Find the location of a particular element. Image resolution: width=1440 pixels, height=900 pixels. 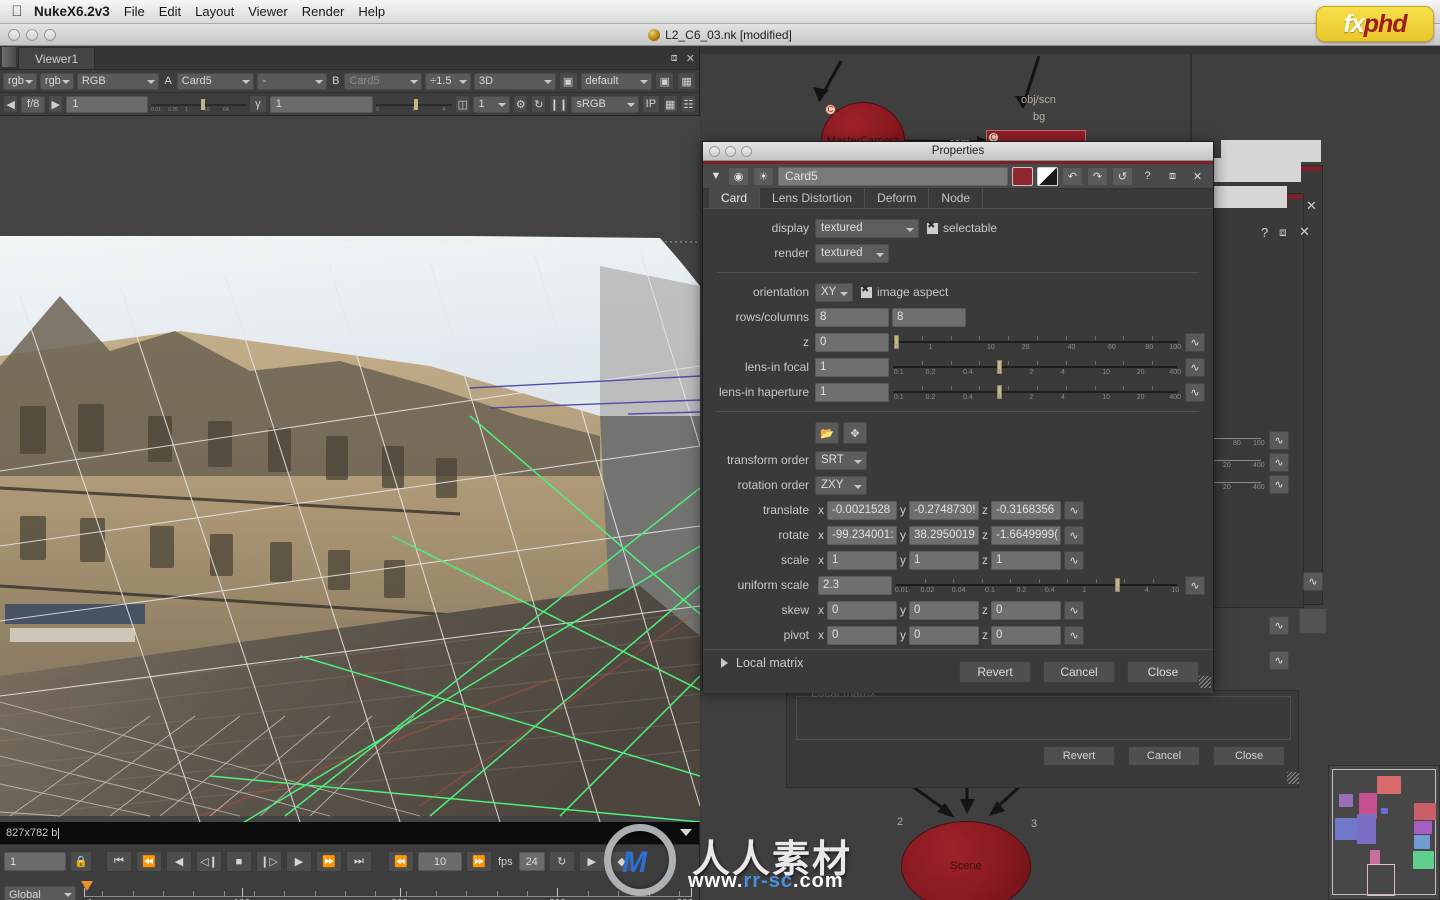

downrez-selector: 1 is located at coordinates (492, 104).